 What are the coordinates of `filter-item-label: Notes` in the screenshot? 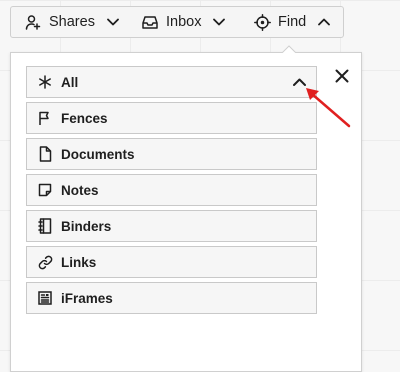 It's located at (80, 190).